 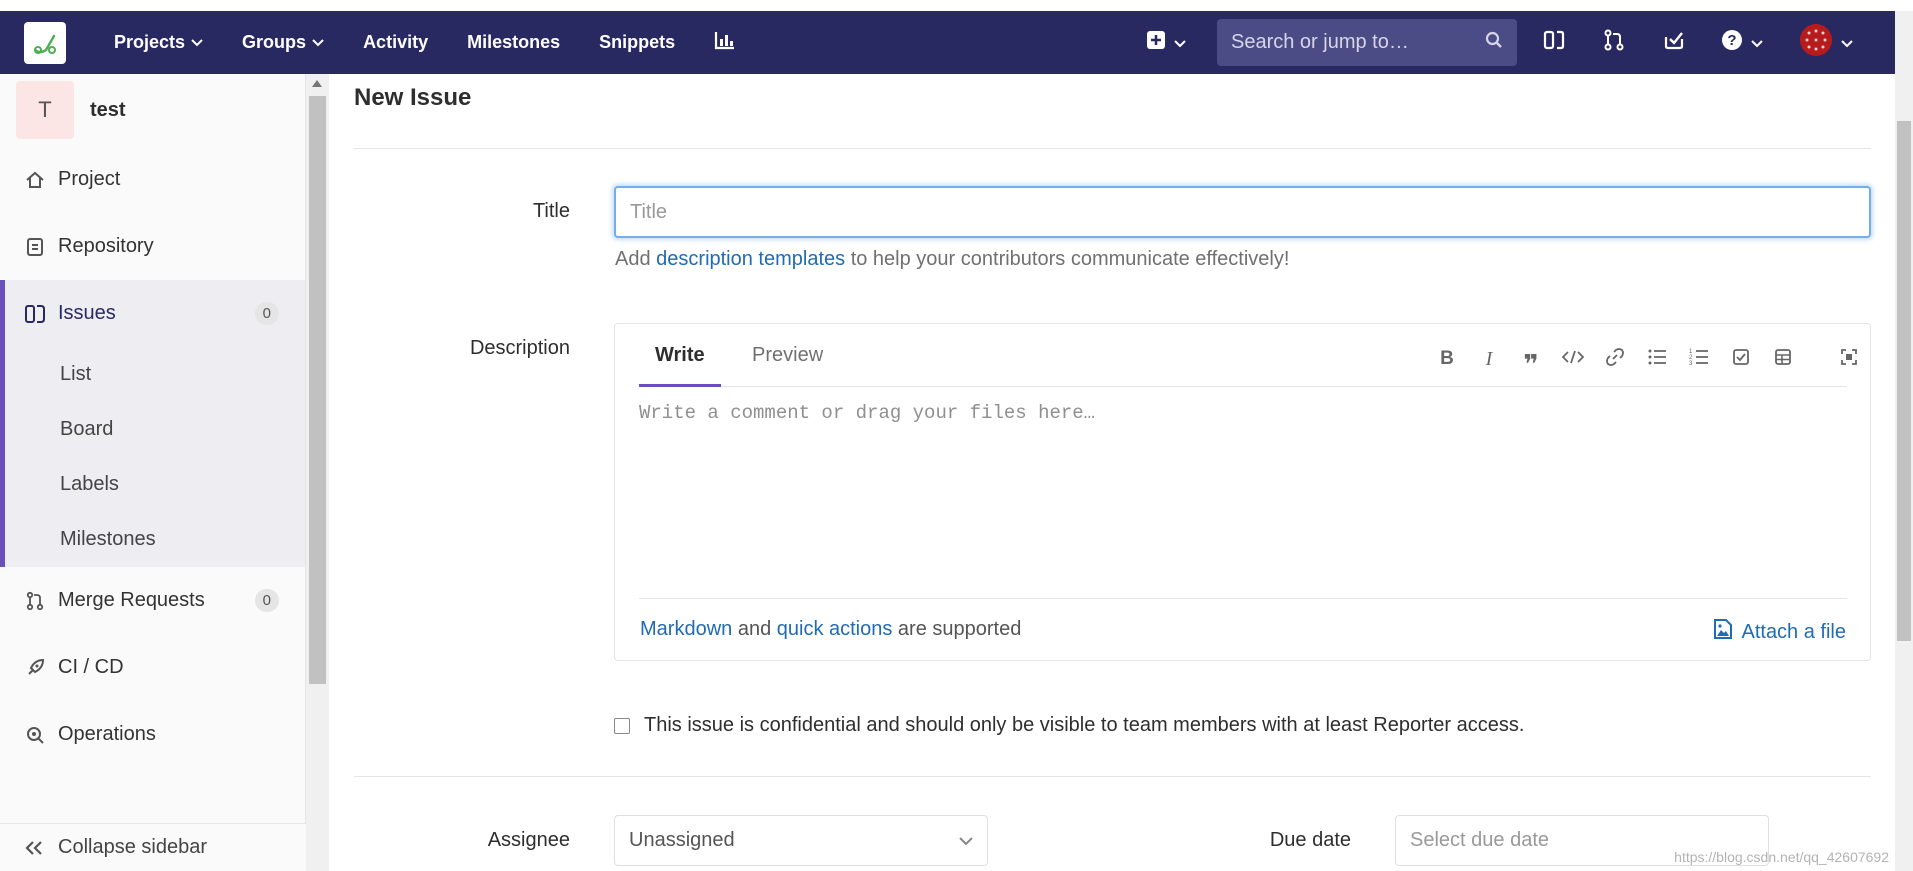 I want to click on sidebar-item-ci-cd: CI / CD, so click(x=152, y=667).